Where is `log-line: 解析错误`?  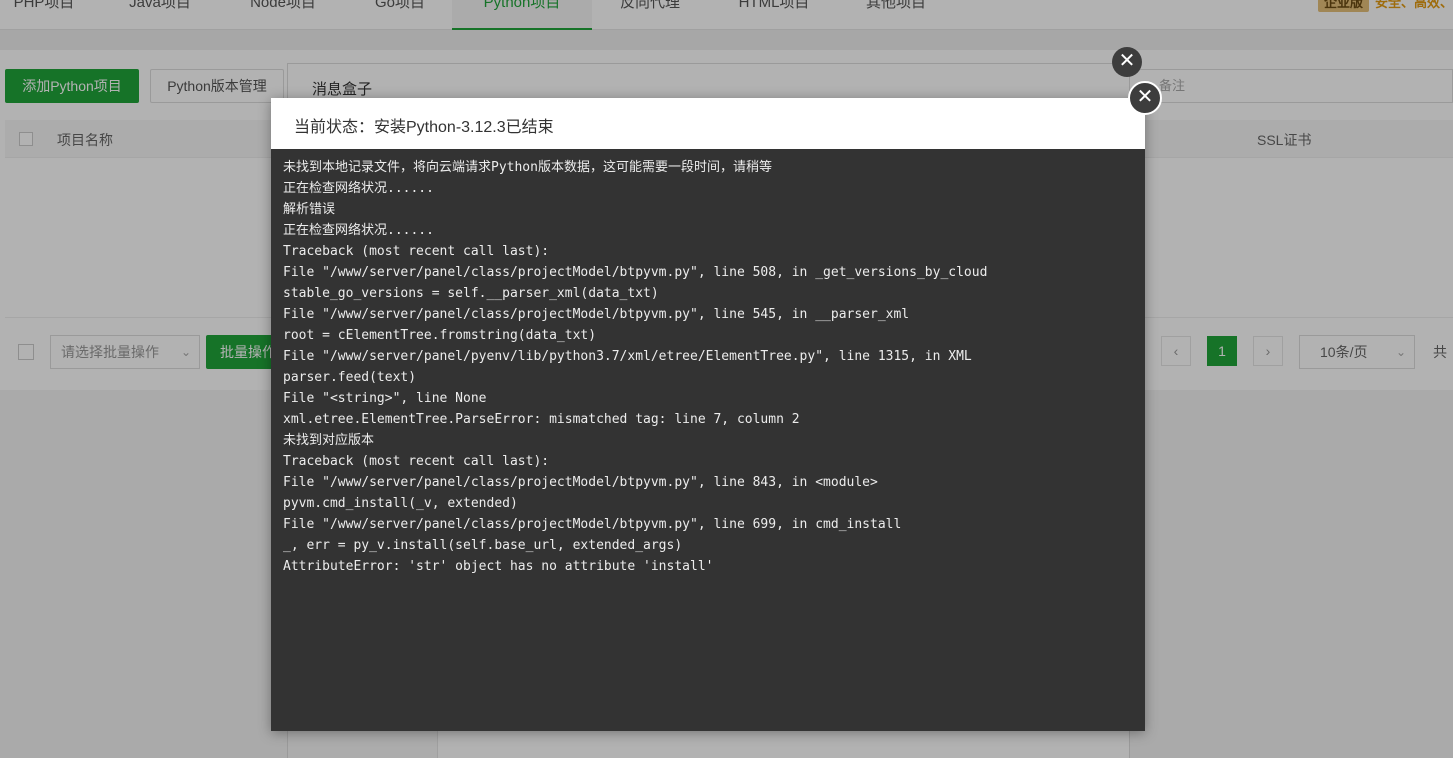
log-line: 解析错误 is located at coordinates (309, 209).